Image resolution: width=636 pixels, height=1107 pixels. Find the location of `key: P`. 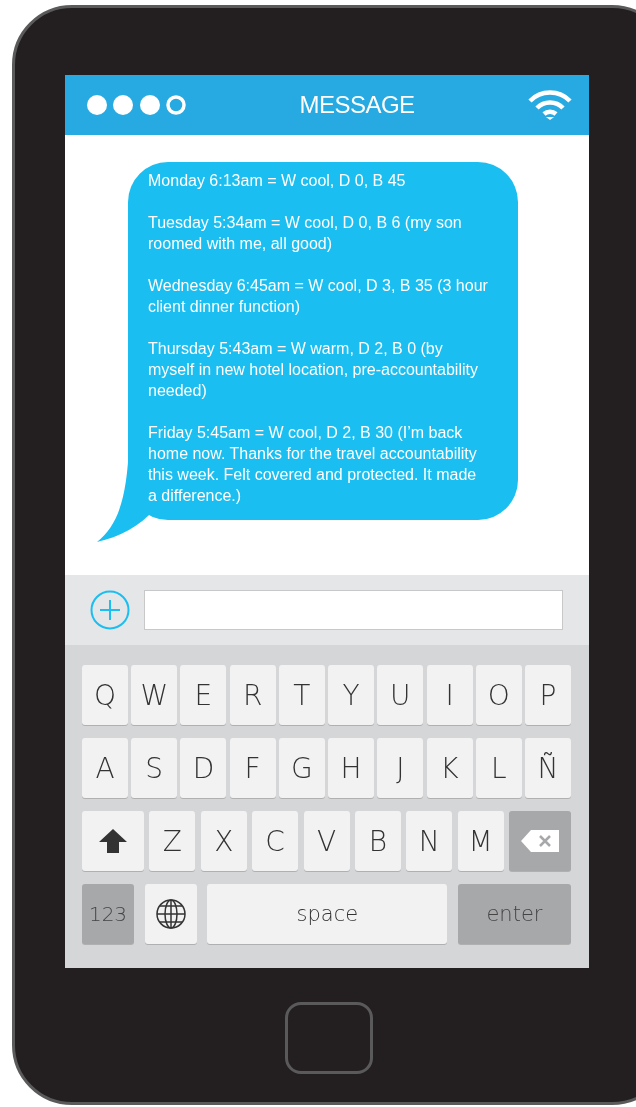

key: P is located at coordinates (547, 695).